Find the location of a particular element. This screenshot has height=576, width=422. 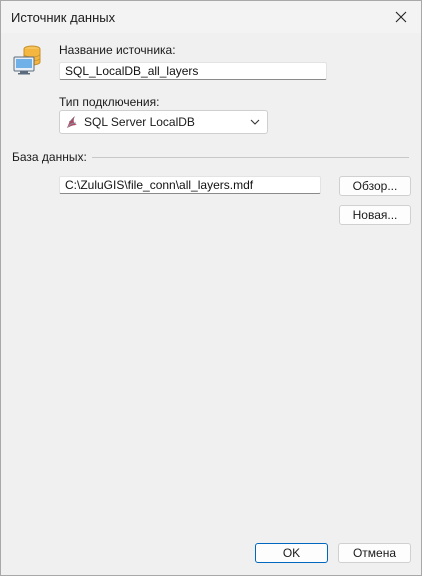

close-button is located at coordinates (401, 17).